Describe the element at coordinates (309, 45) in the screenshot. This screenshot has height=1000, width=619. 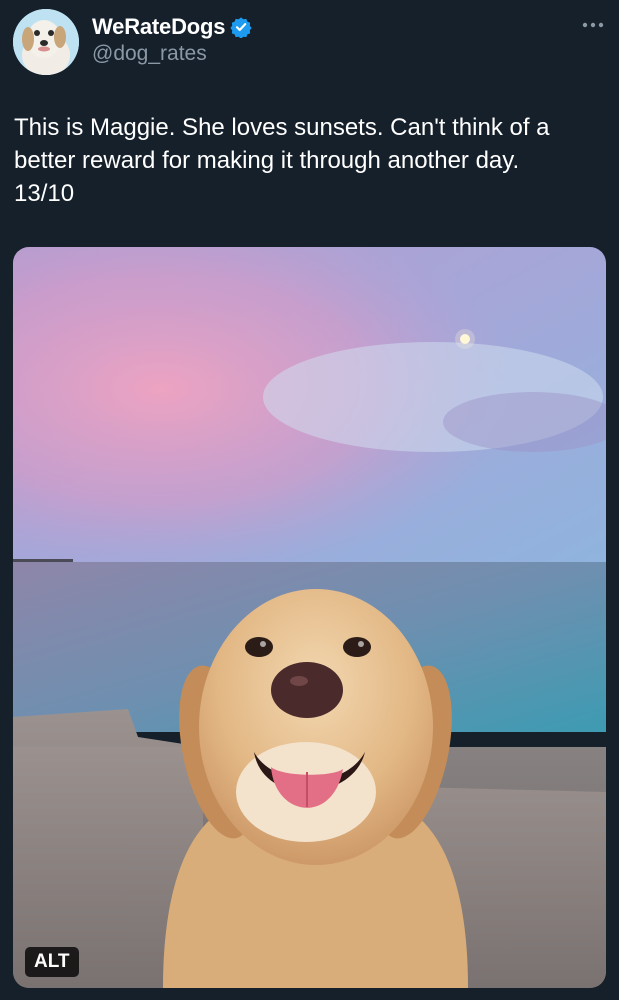
I see `tweet-header: WeRateDogs @dog_rates` at that location.